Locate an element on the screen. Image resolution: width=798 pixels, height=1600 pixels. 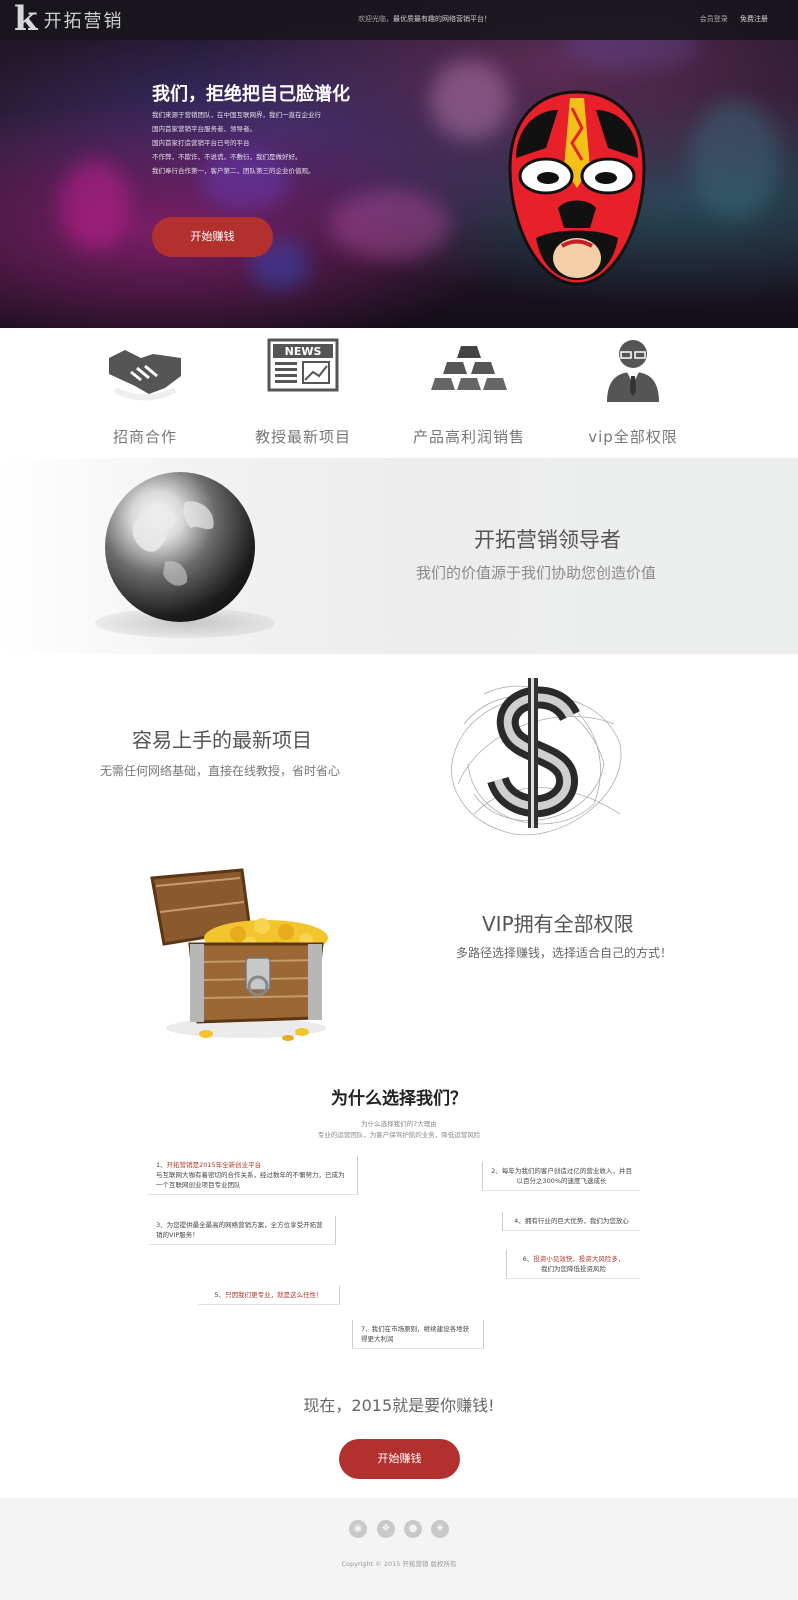
news-icon: NEWS is located at coordinates (303, 365).